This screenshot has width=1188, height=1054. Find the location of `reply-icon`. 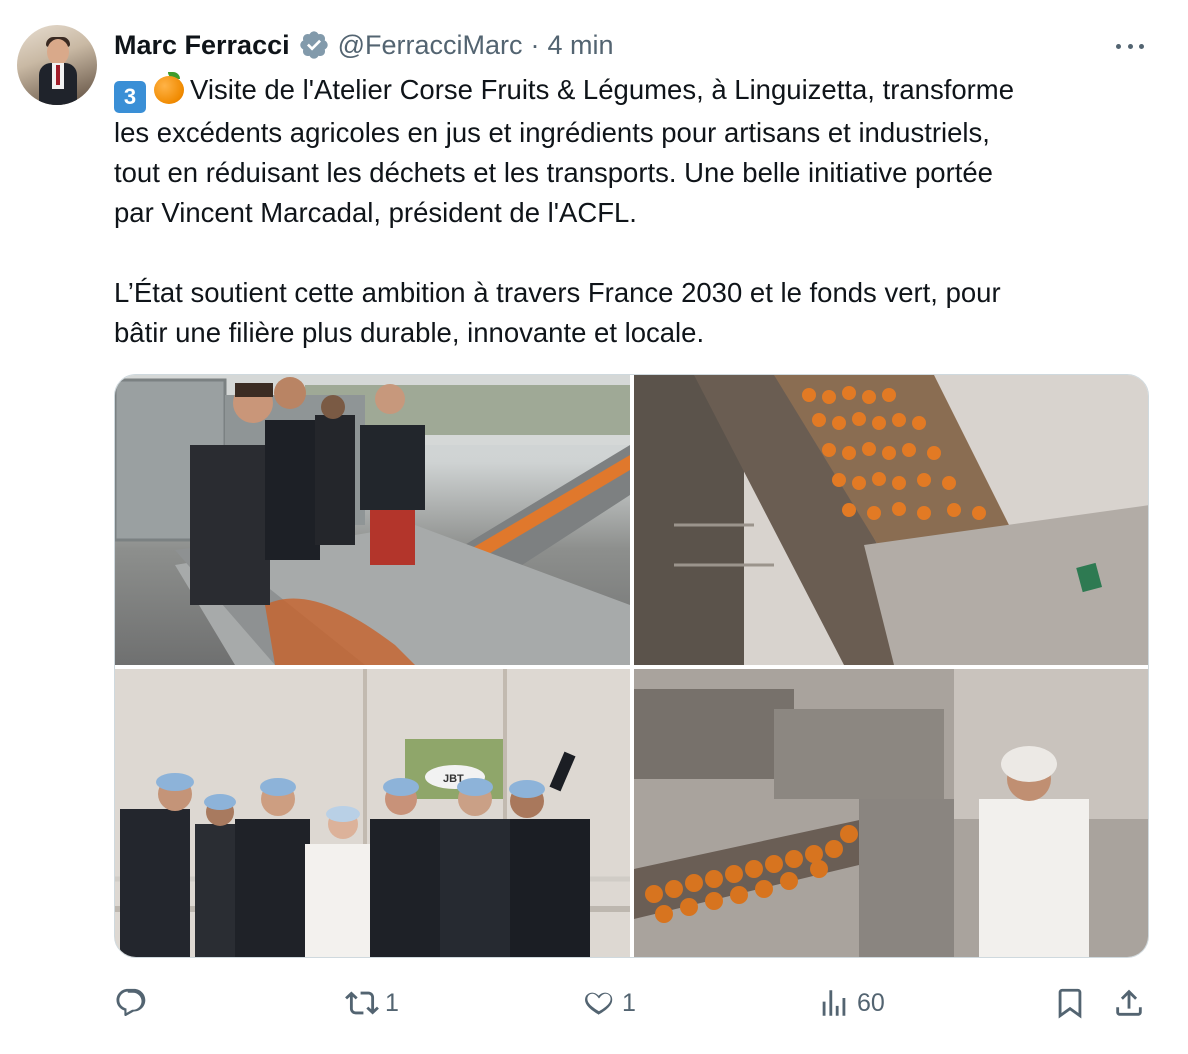

reply-icon is located at coordinates (131, 1002).